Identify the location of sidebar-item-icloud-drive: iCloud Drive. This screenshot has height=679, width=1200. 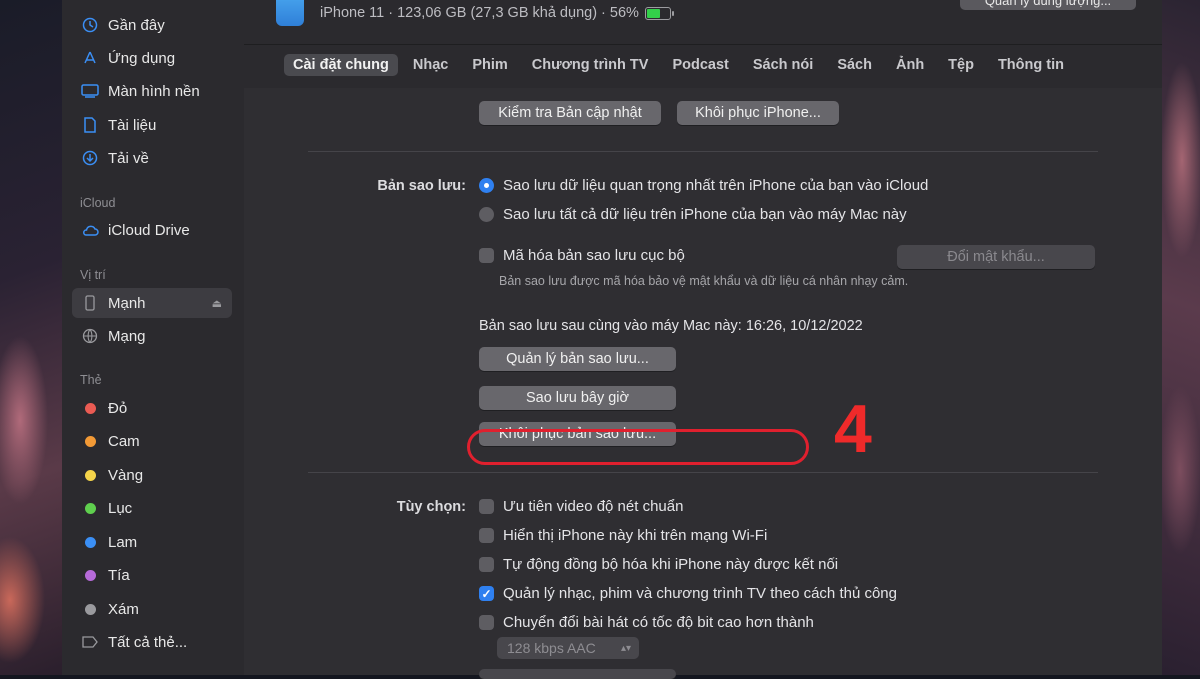
(152, 230).